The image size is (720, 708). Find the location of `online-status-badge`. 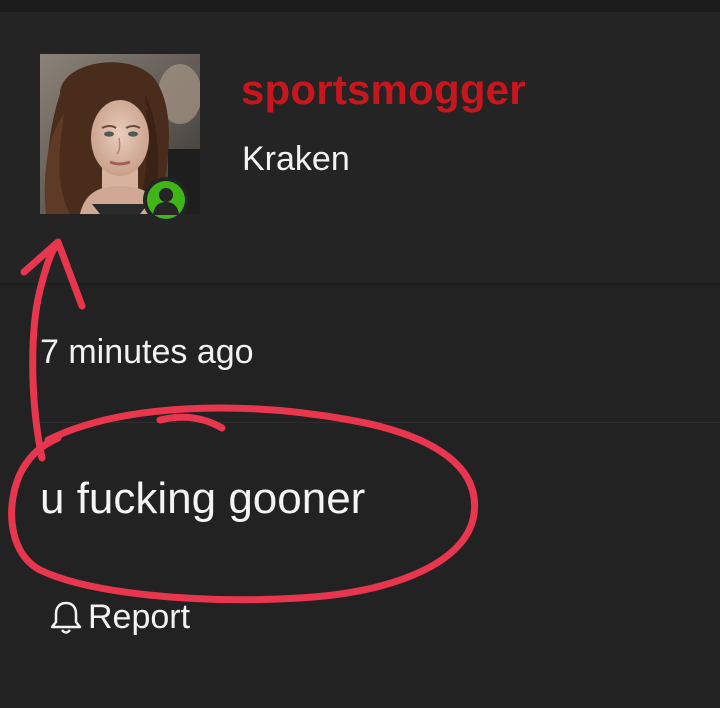

online-status-badge is located at coordinates (166, 200).